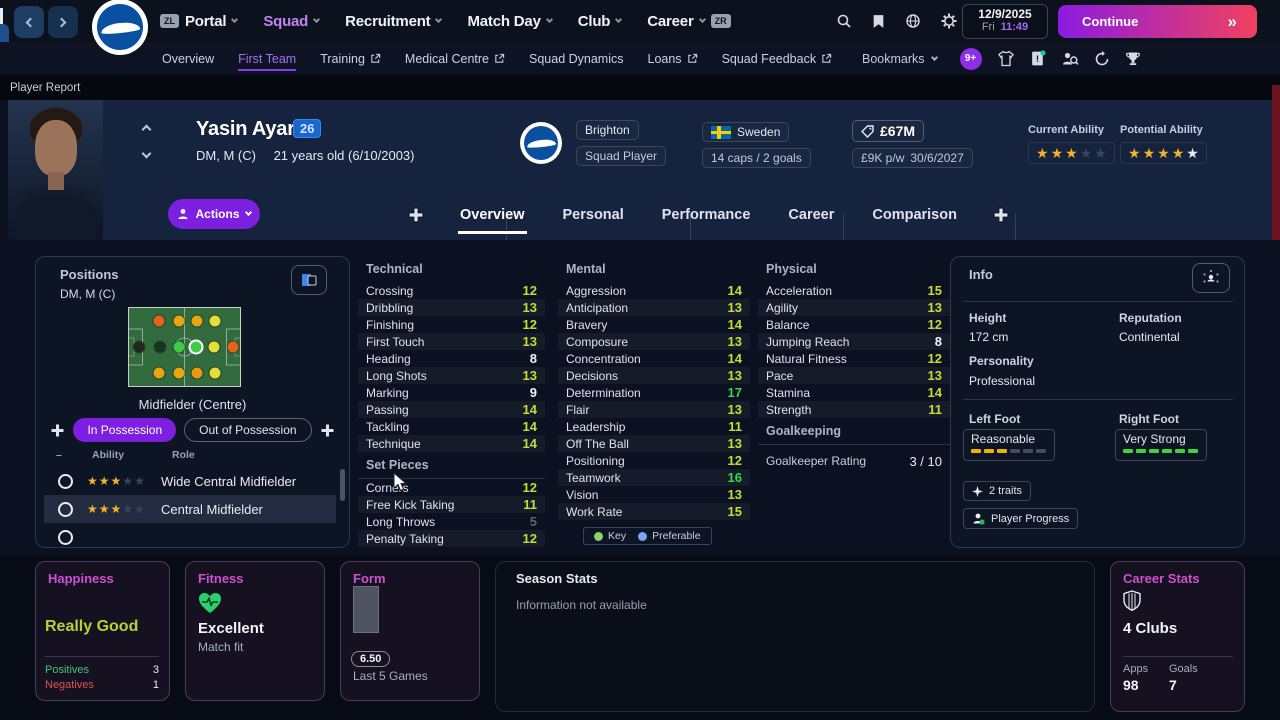 This screenshot has width=1280, height=720. What do you see at coordinates (74, 455) in the screenshot?
I see `minimize-icon: –` at bounding box center [74, 455].